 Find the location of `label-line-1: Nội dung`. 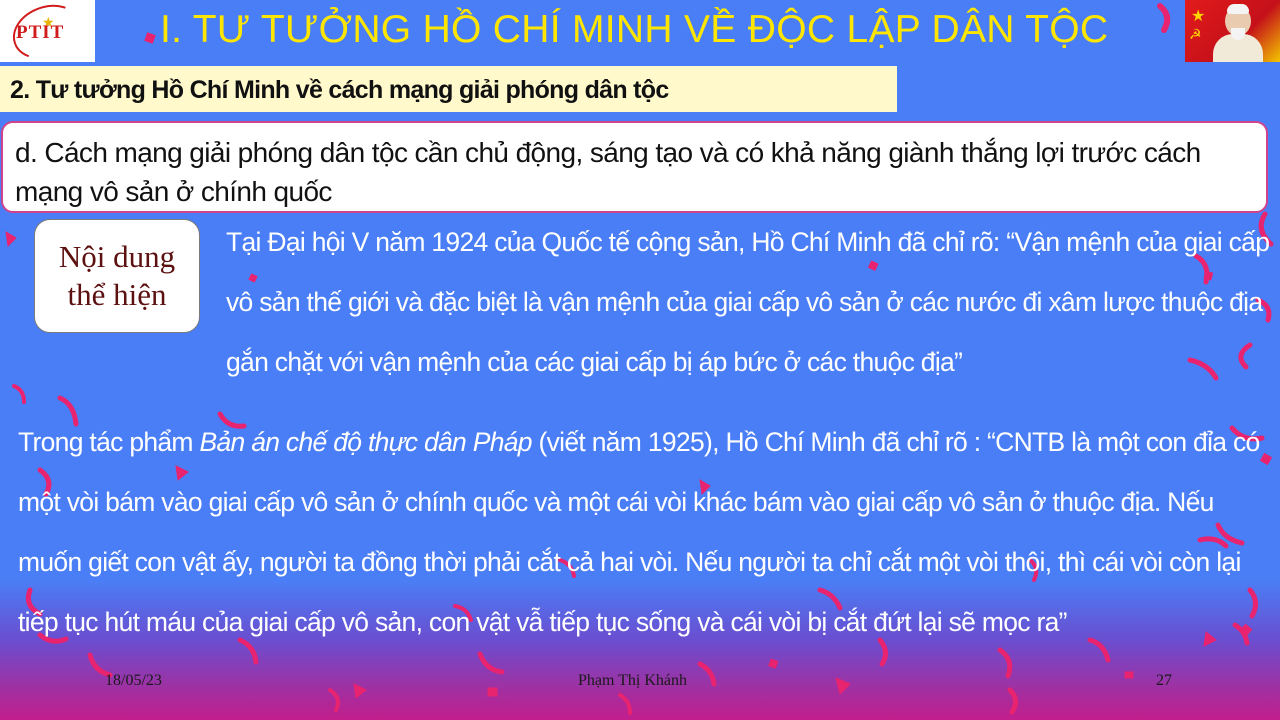

label-line-1: Nội dung is located at coordinates (117, 256).